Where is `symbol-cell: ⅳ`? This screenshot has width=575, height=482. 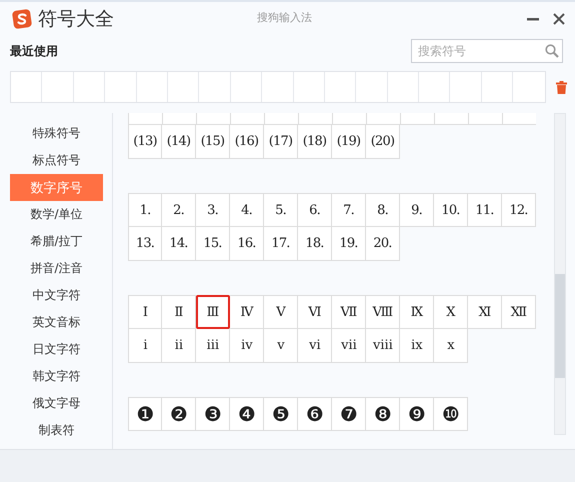 symbol-cell: ⅳ is located at coordinates (247, 346).